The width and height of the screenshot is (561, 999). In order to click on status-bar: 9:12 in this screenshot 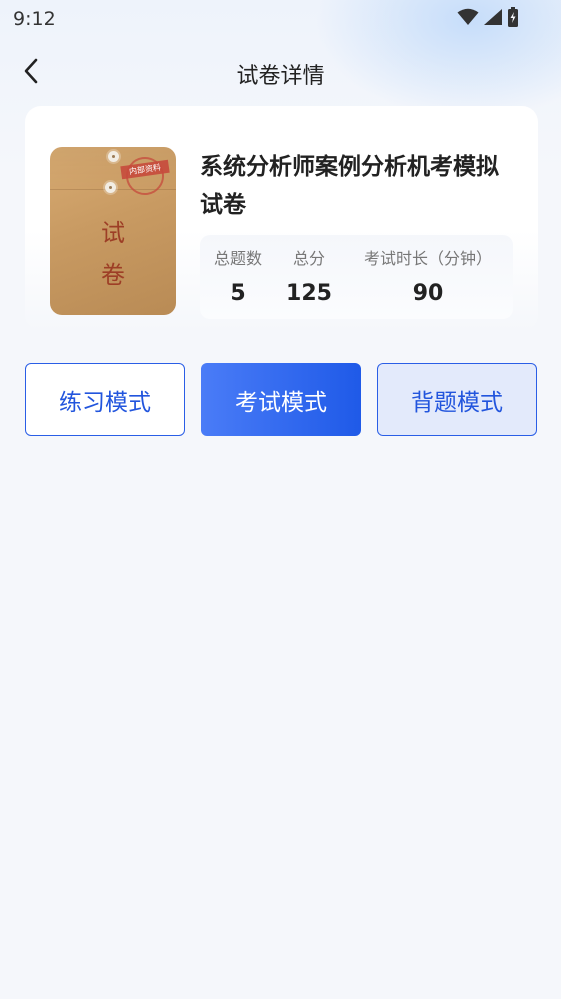, I will do `click(280, 19)`.